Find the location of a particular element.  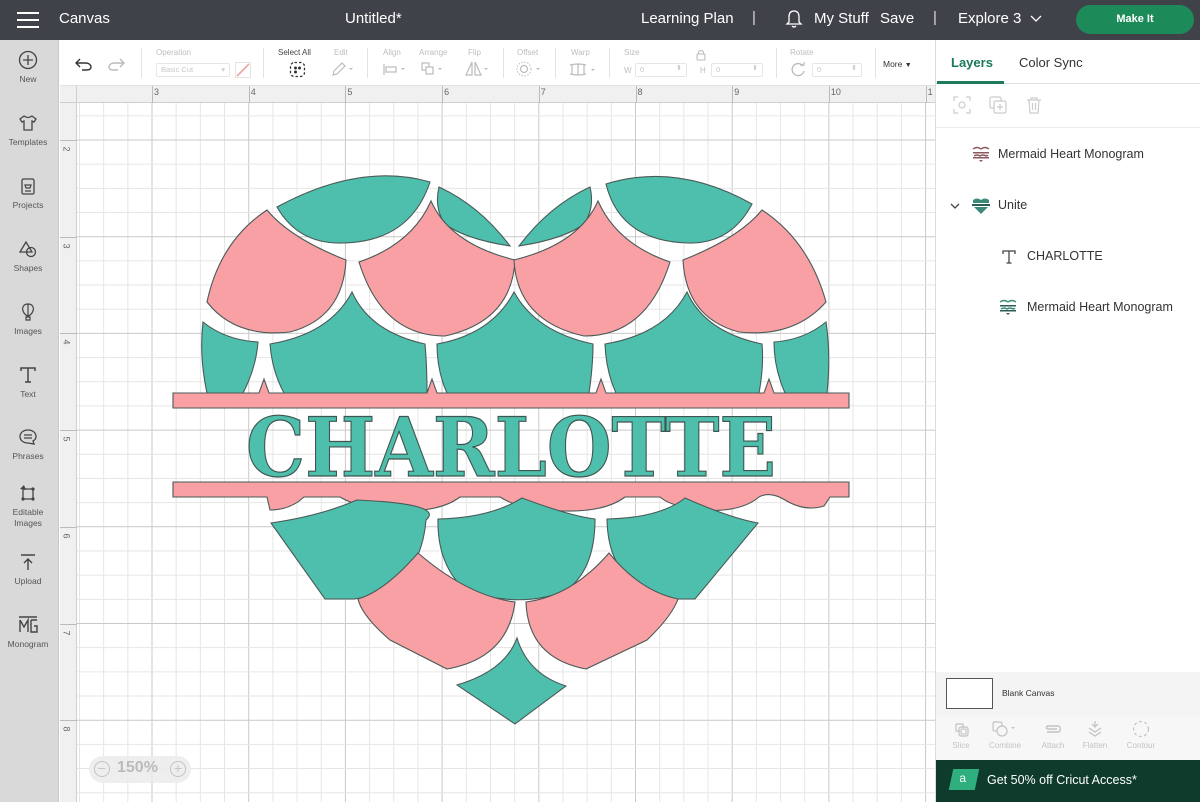

sidebar-item-phrases: Phrases is located at coordinates (28, 444).